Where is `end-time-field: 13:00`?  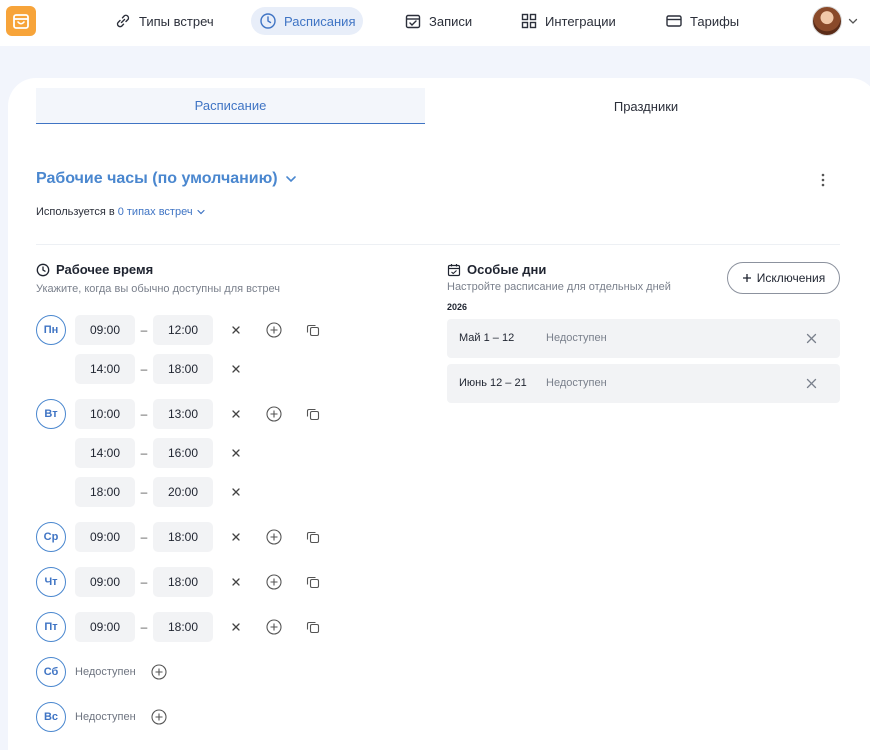
end-time-field: 13:00 is located at coordinates (183, 414).